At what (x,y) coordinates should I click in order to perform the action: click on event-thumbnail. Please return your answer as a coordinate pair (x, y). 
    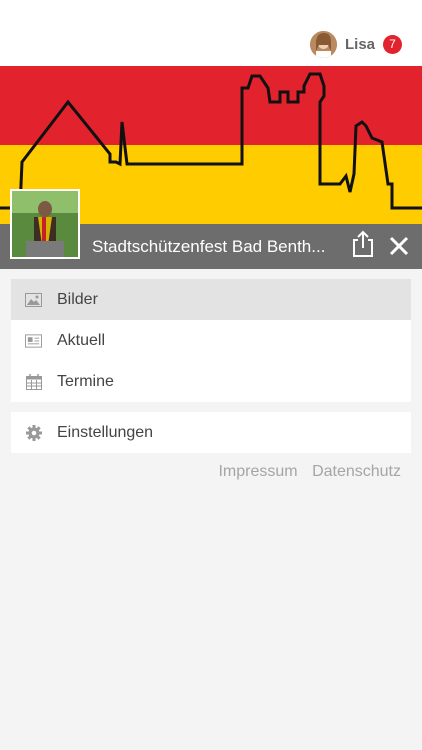
    Looking at the image, I should click on (45, 224).